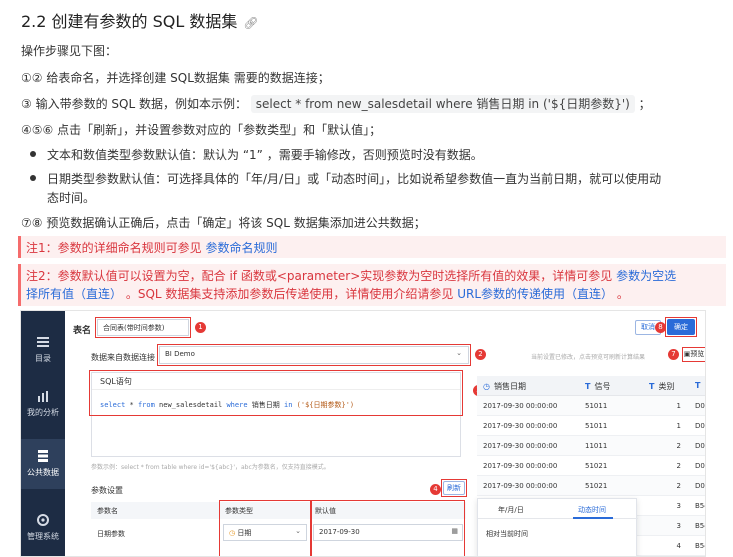  What do you see at coordinates (43, 536) in the screenshot?
I see `sidebar-label: 管理系统` at bounding box center [43, 536].